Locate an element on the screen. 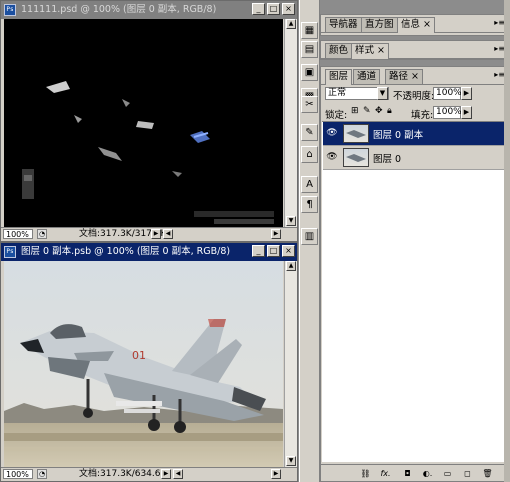 Image resolution: width=510 pixels, height=482 pixels. tab-paths: 路径 × is located at coordinates (404, 76).